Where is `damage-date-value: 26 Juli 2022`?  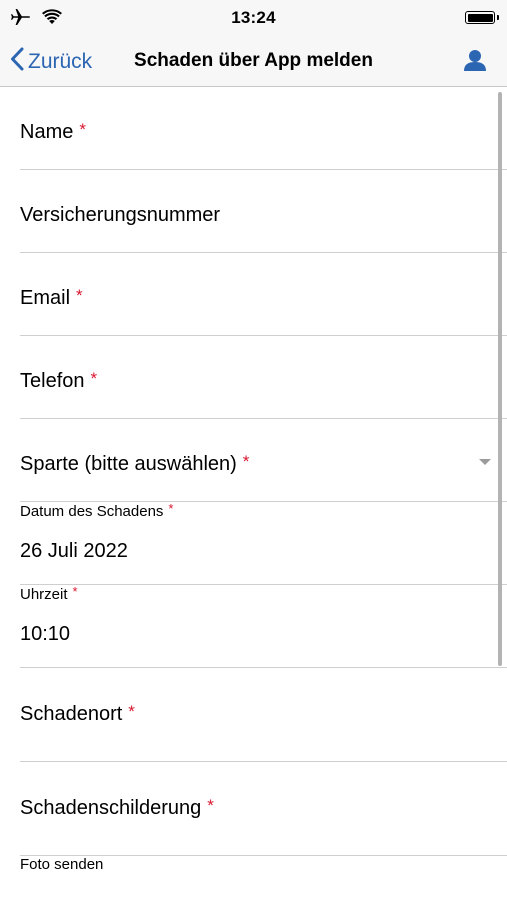 damage-date-value: 26 Juli 2022 is located at coordinates (74, 551).